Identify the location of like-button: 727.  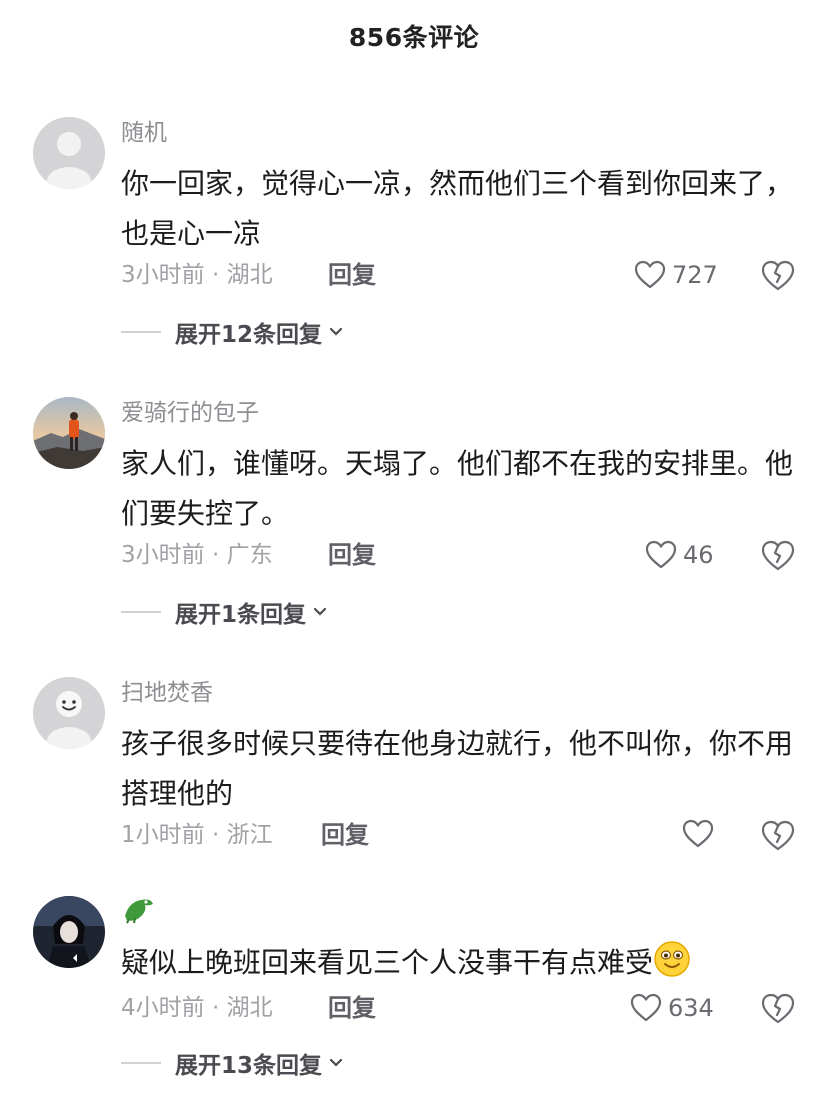
(676, 275).